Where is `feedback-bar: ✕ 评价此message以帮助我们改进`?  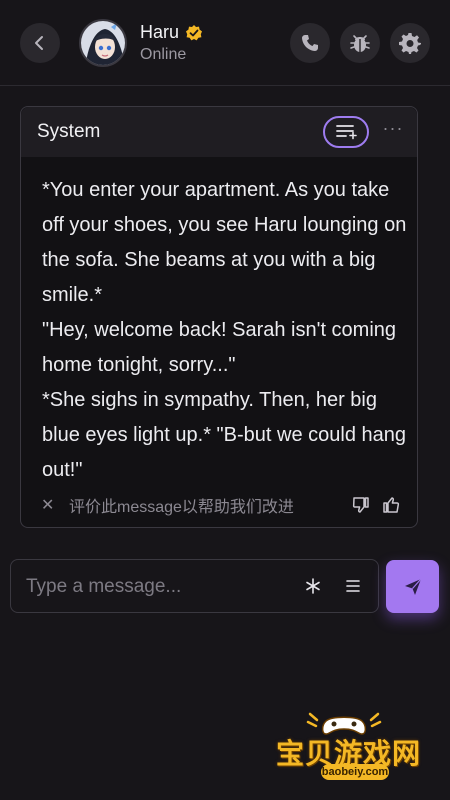
feedback-bar: ✕ 评价此message以帮助我们改进 is located at coordinates (221, 505).